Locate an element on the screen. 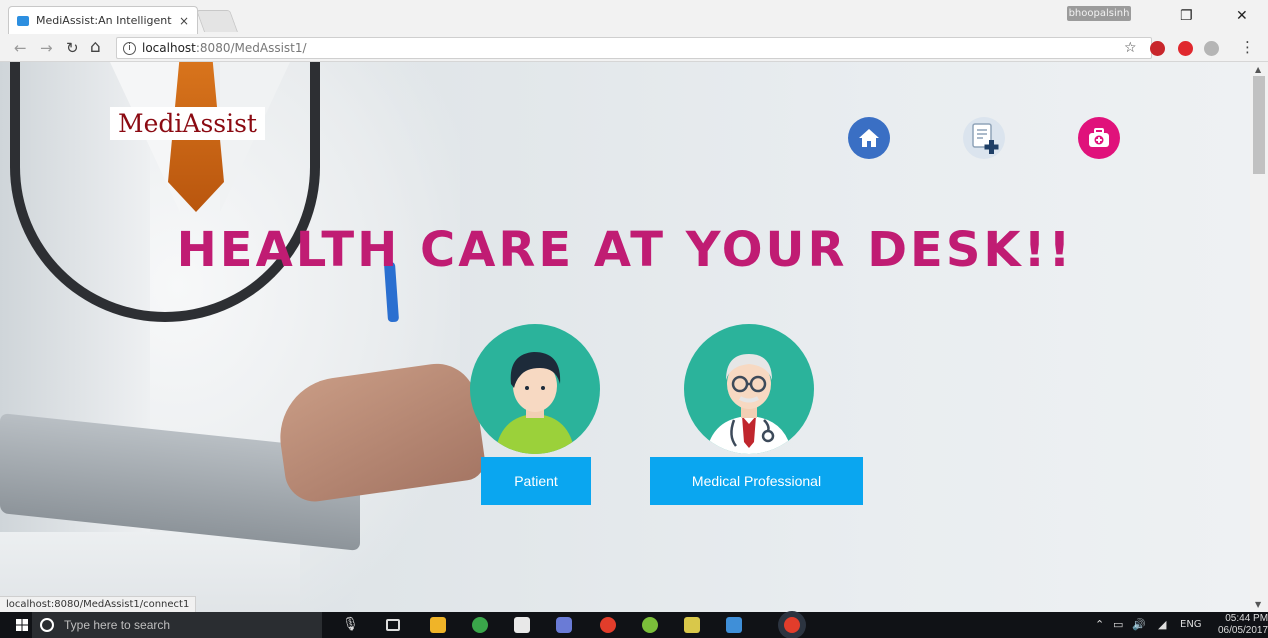 This screenshot has height=638, width=1268. doctor-avatar-icon is located at coordinates (749, 404).